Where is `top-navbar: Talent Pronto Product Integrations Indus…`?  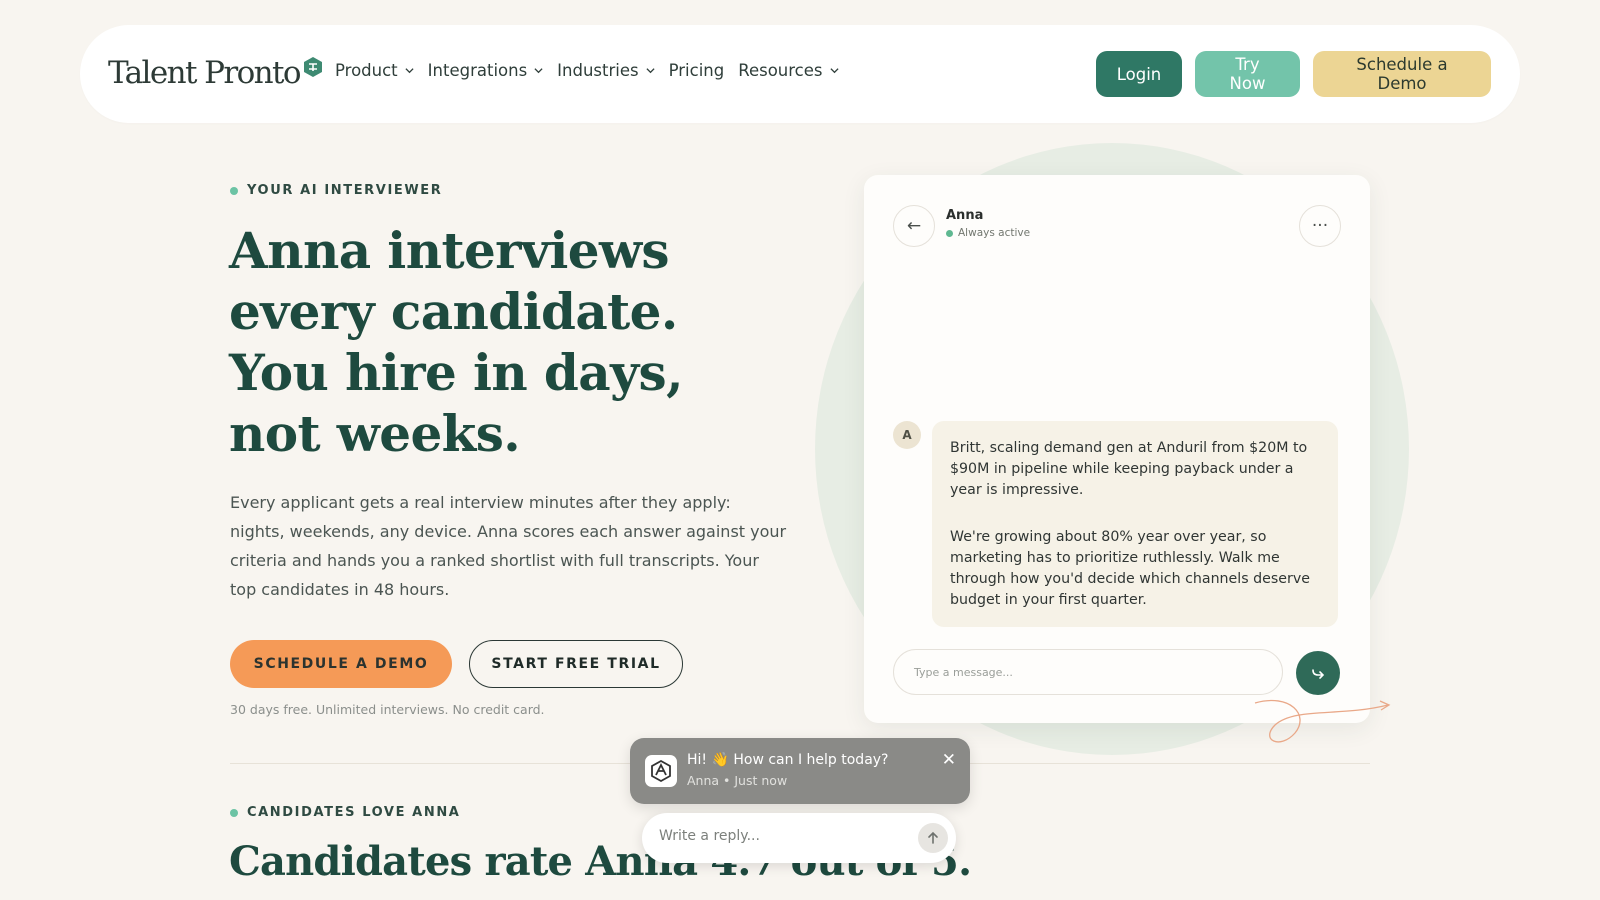
top-navbar: Talent Pronto Product Integrations Indus… is located at coordinates (800, 74).